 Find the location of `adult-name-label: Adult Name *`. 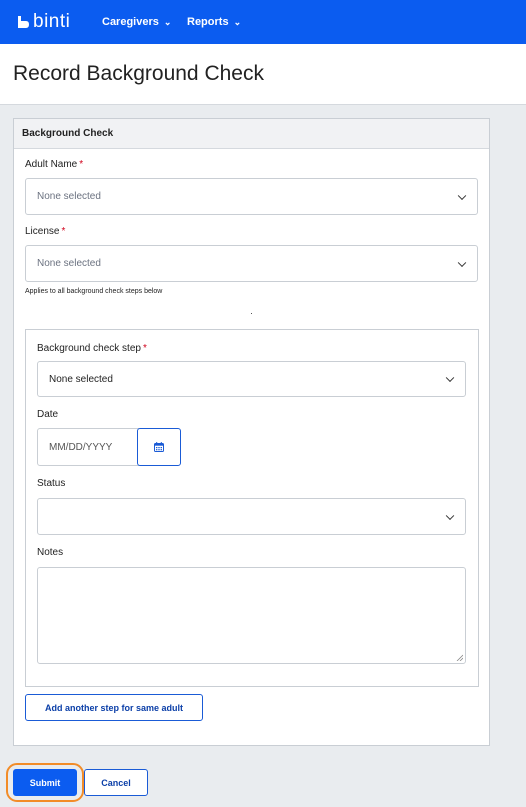

adult-name-label: Adult Name * is located at coordinates (54, 164).